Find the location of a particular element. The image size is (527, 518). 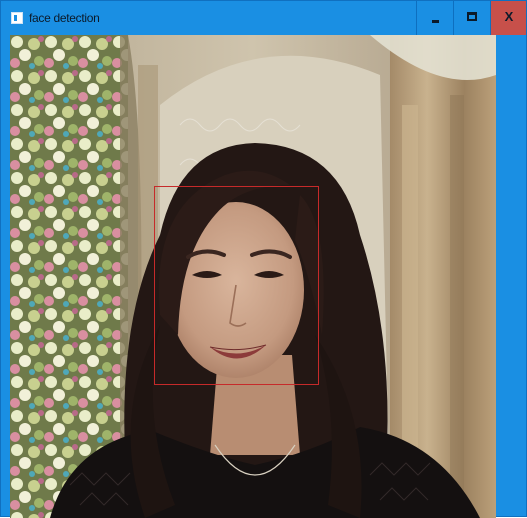

close-icon: X is located at coordinates (509, 16).